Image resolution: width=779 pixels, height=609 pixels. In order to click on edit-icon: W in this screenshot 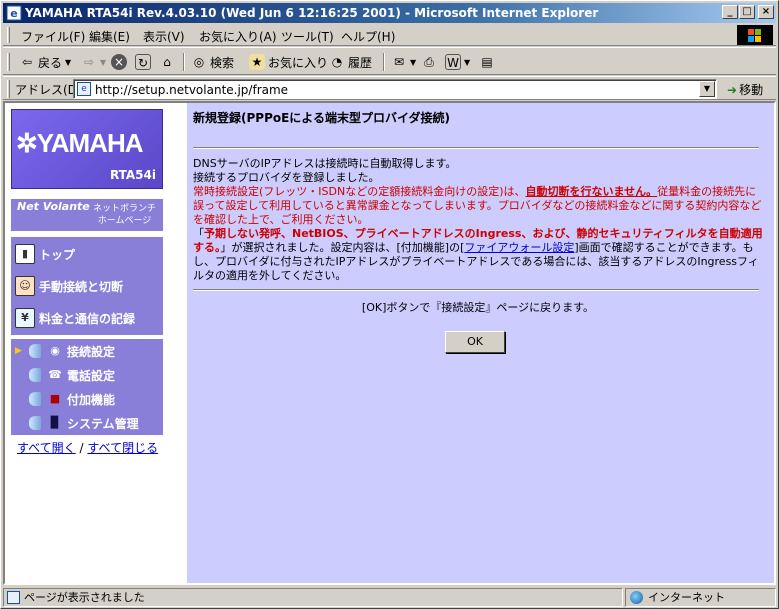, I will do `click(453, 62)`.